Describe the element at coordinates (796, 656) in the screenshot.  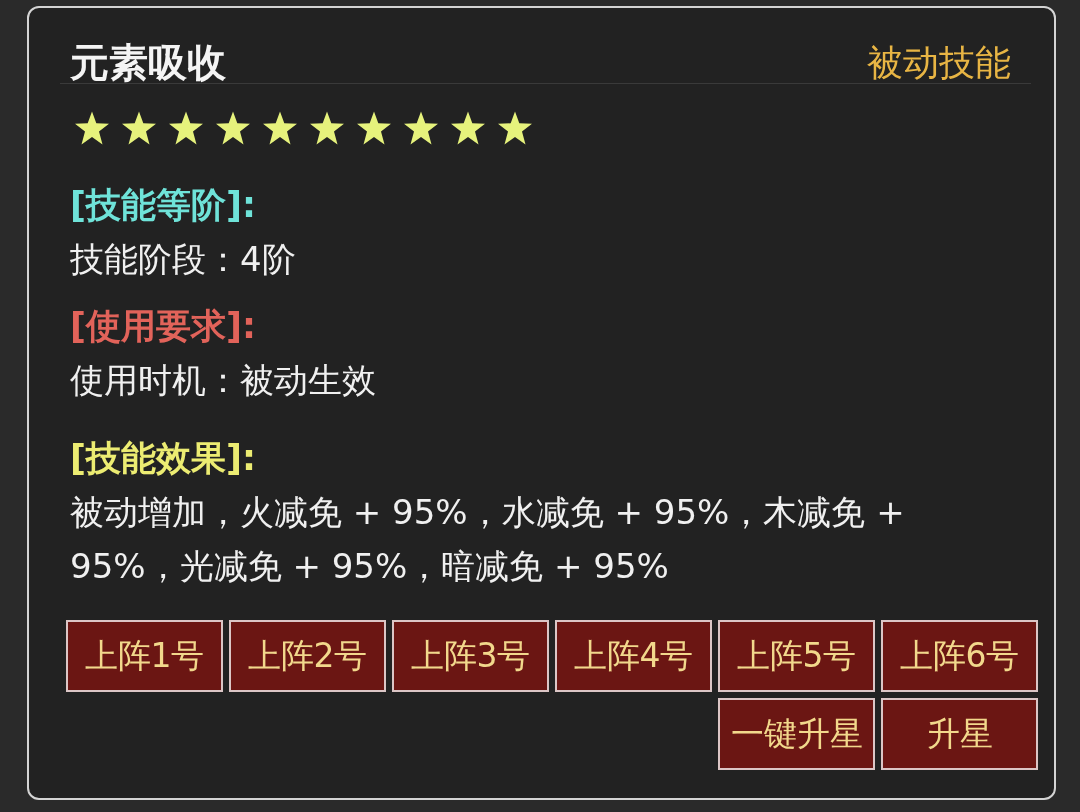
I see `action-button: 上阵5号` at that location.